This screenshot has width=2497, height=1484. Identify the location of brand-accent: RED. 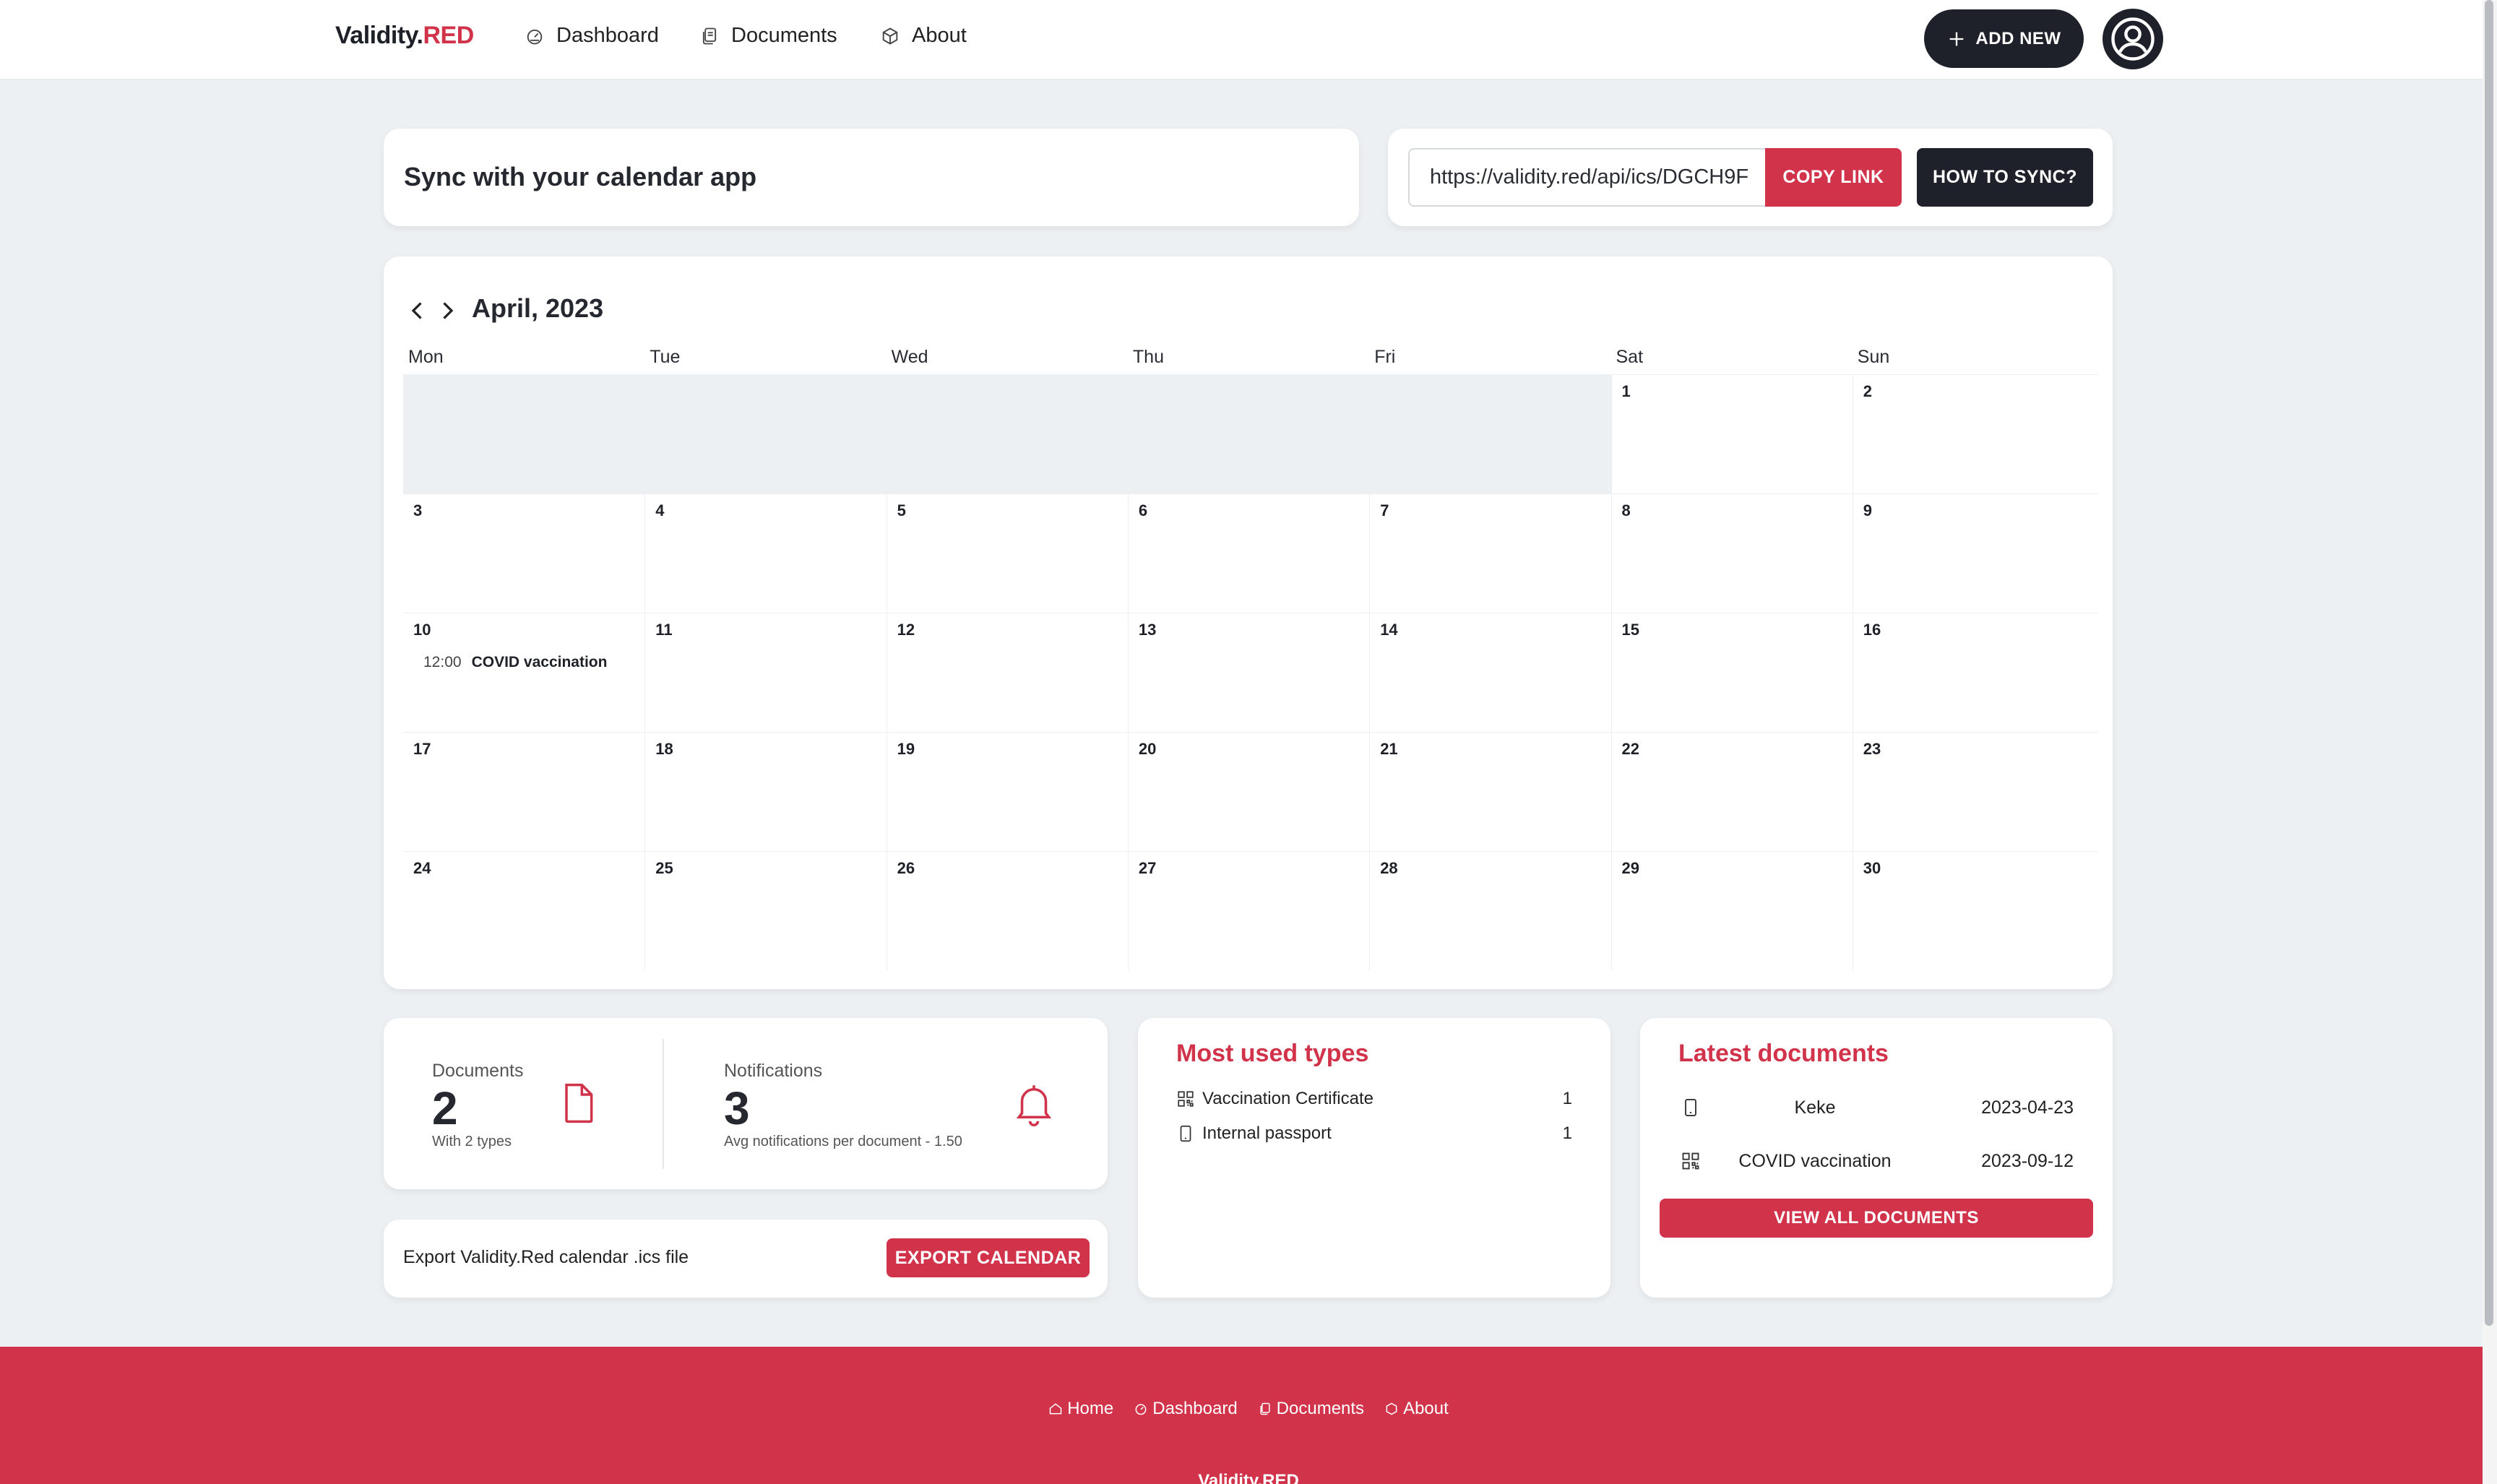
(448, 35).